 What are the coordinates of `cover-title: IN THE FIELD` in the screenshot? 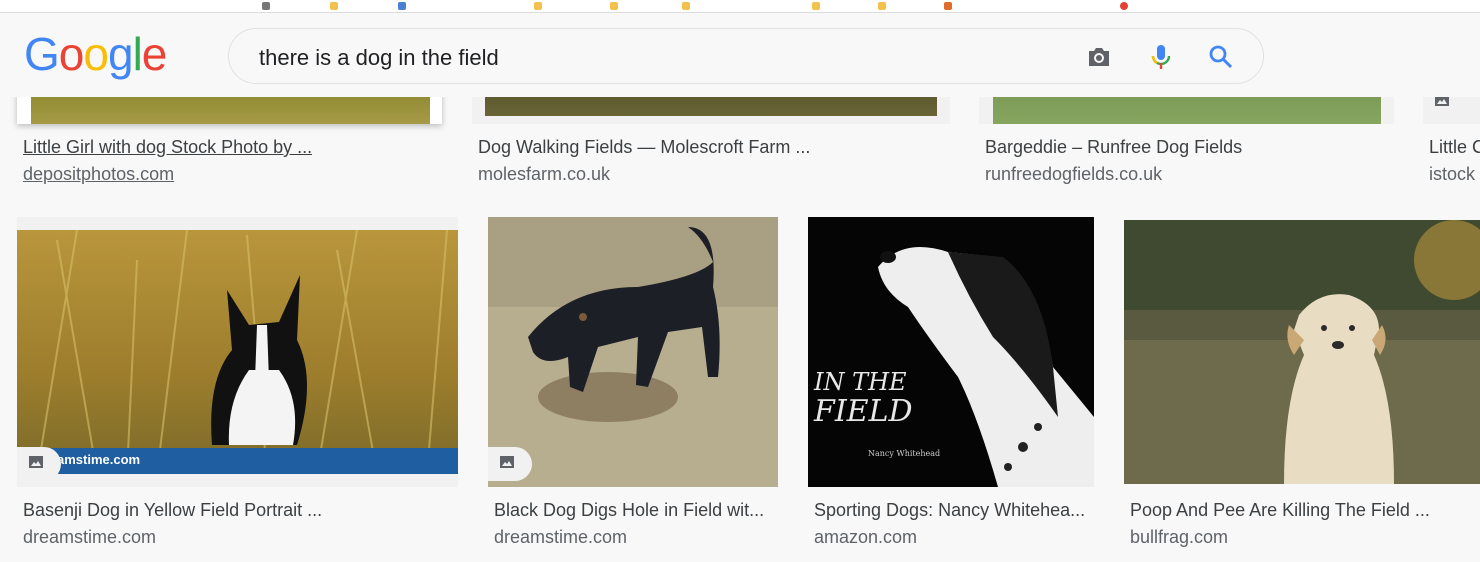 It's located at (863, 397).